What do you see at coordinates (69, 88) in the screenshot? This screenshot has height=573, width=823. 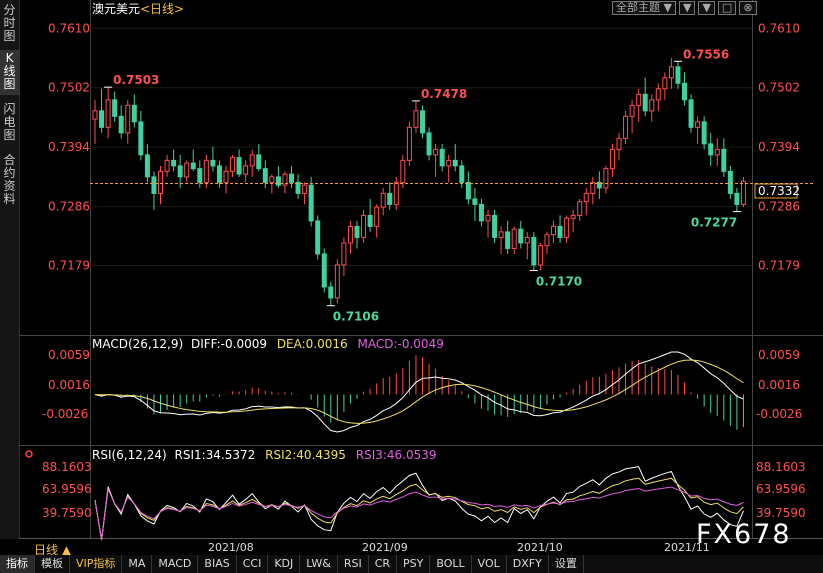 I see `price-axis-label-left: 0.7502` at bounding box center [69, 88].